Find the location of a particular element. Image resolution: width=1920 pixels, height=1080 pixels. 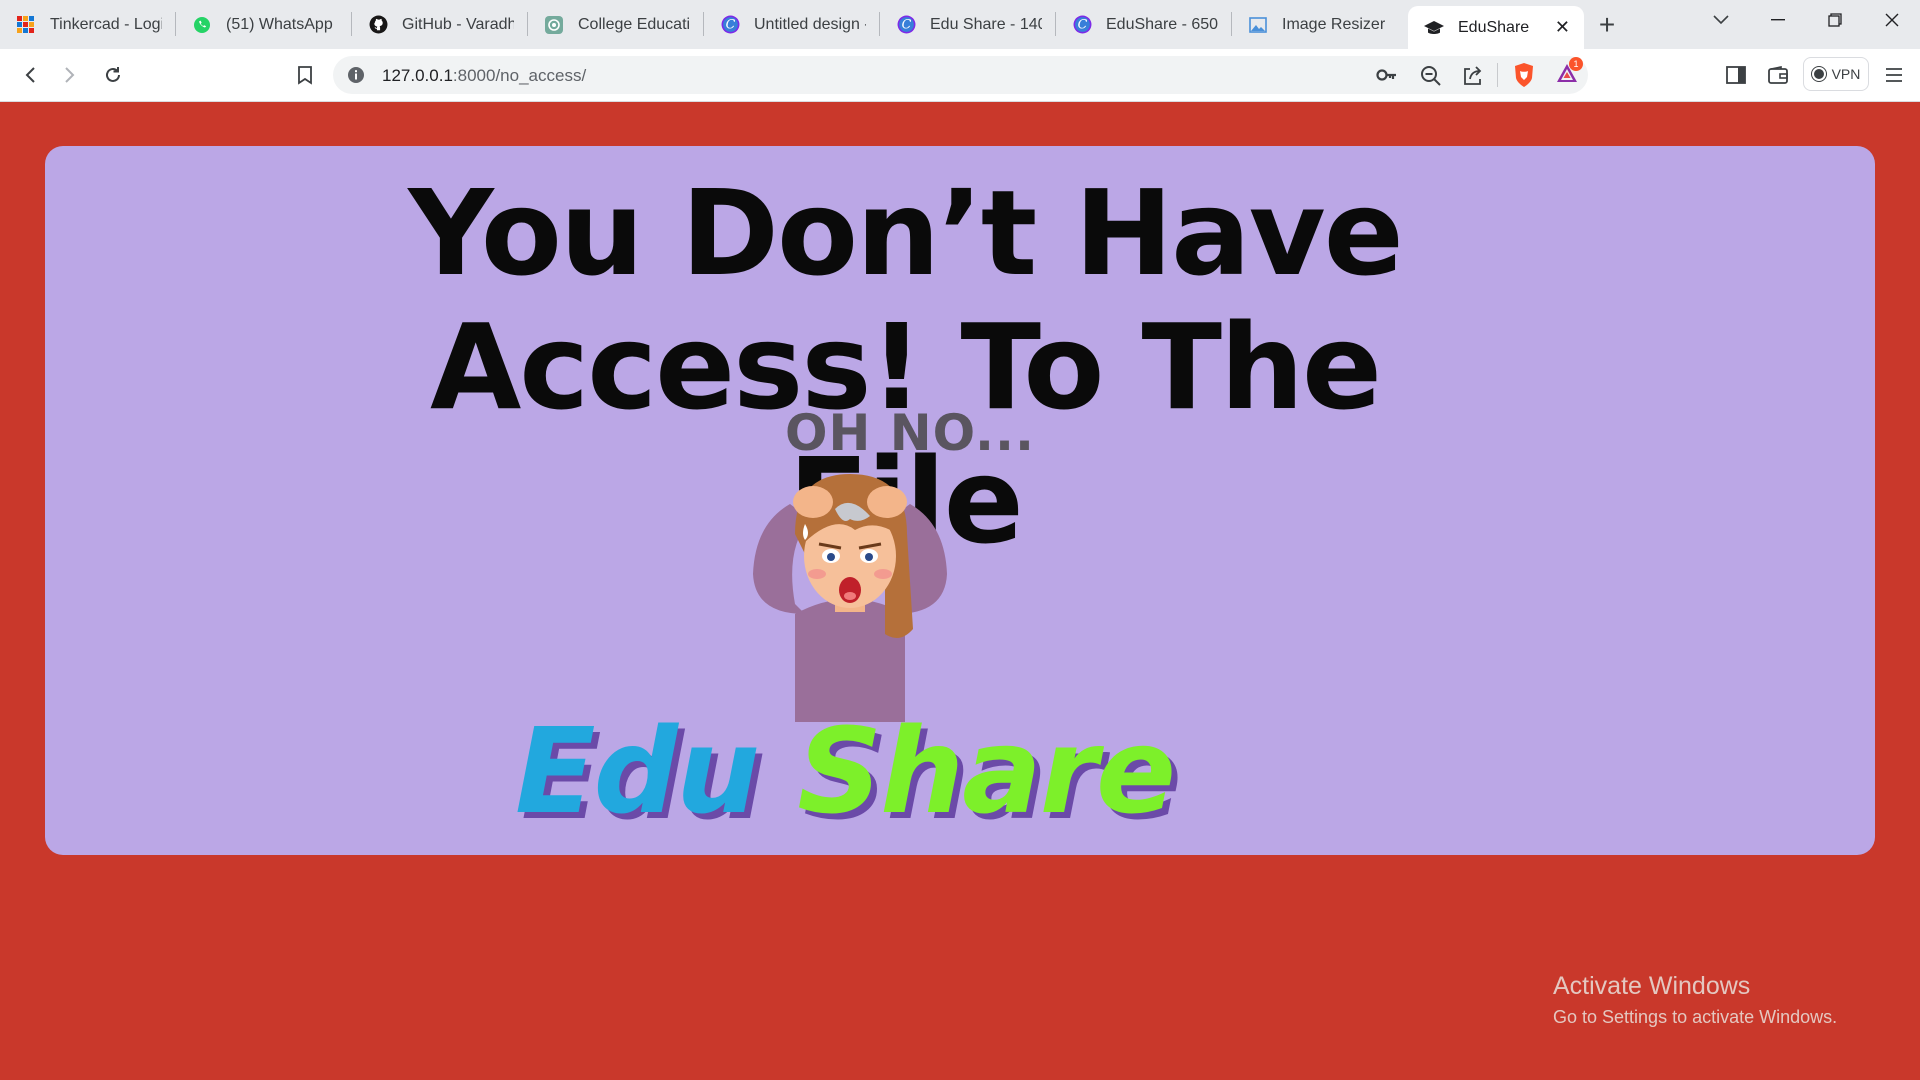

rewards-badge: 1 is located at coordinates (1576, 64).